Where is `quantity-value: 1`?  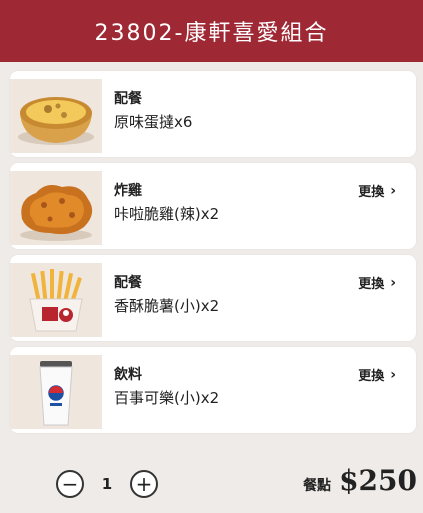 quantity-value: 1 is located at coordinates (107, 484).